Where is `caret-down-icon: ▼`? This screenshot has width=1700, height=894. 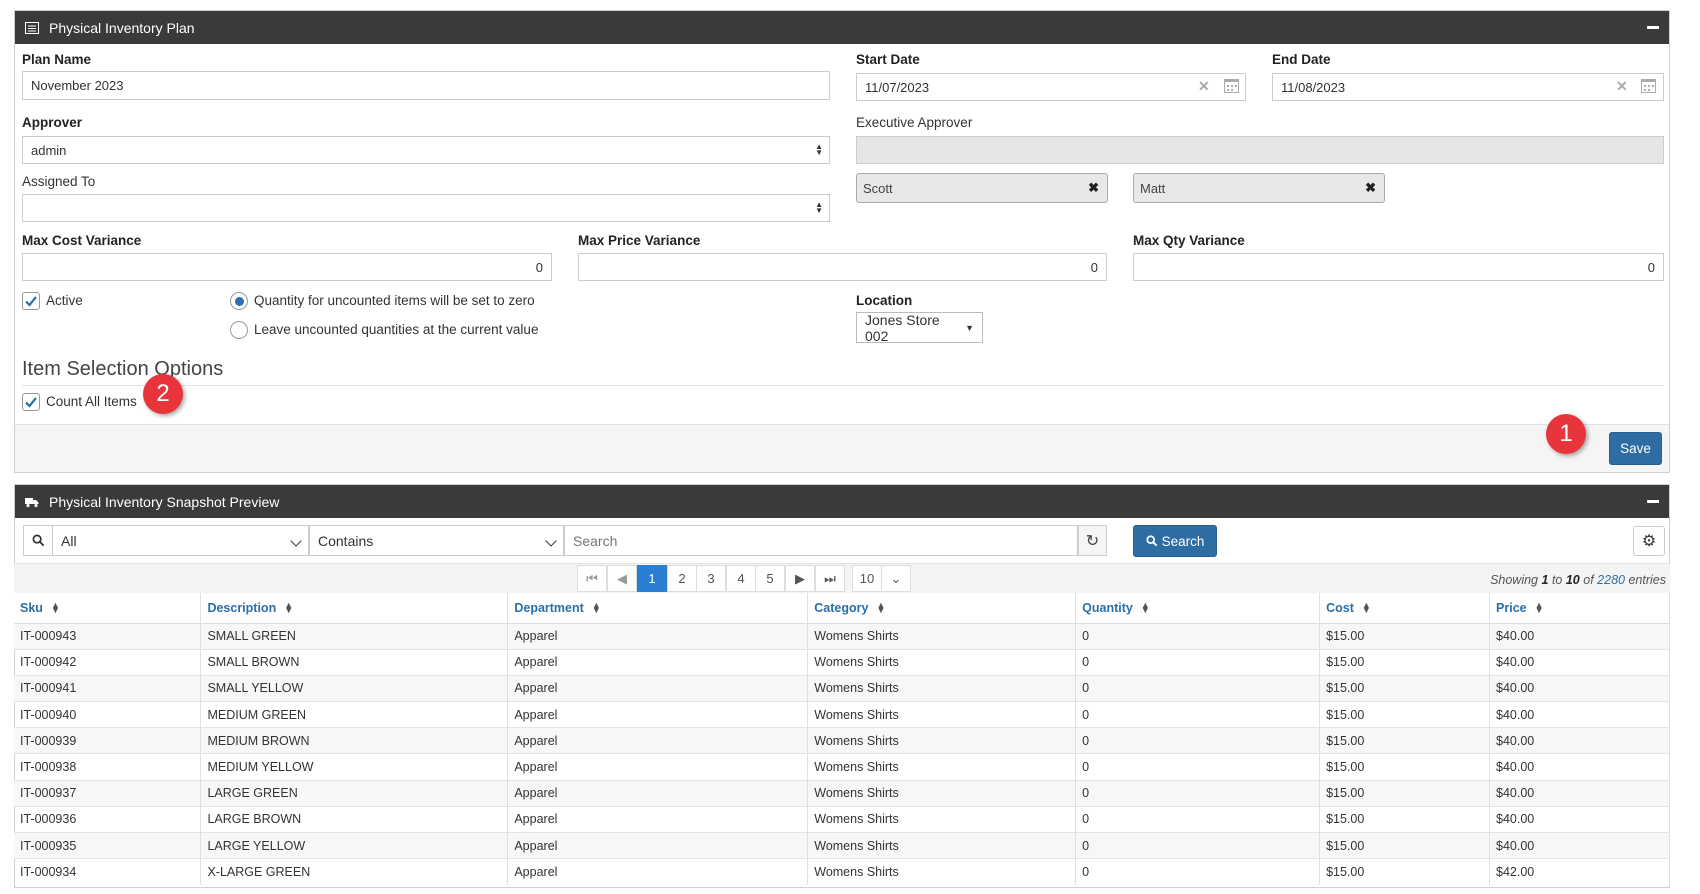 caret-down-icon: ▼ is located at coordinates (969, 327).